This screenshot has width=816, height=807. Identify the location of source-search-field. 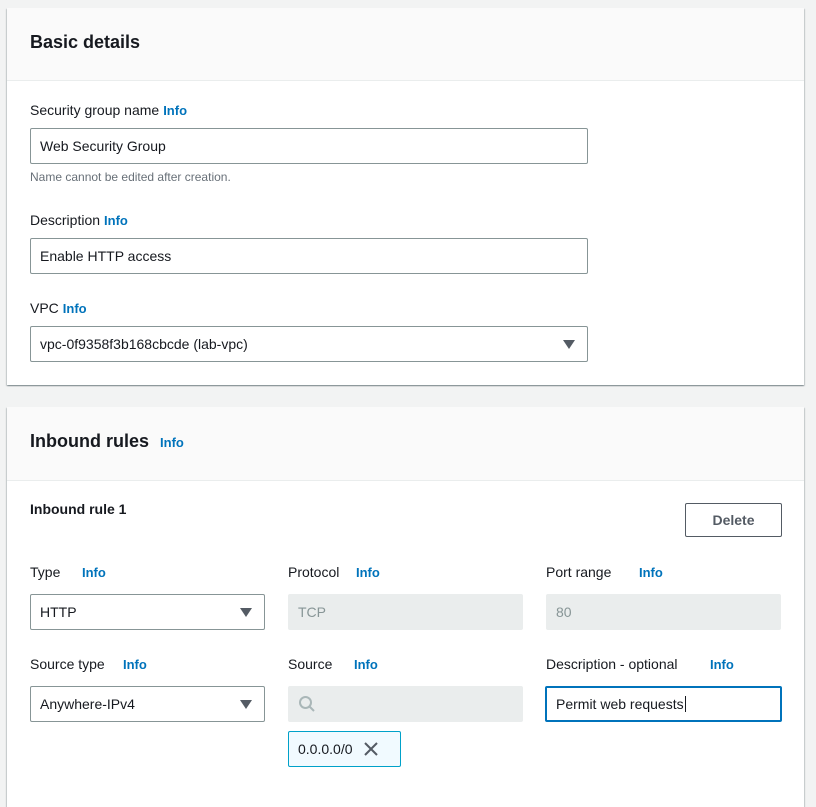
(405, 704).